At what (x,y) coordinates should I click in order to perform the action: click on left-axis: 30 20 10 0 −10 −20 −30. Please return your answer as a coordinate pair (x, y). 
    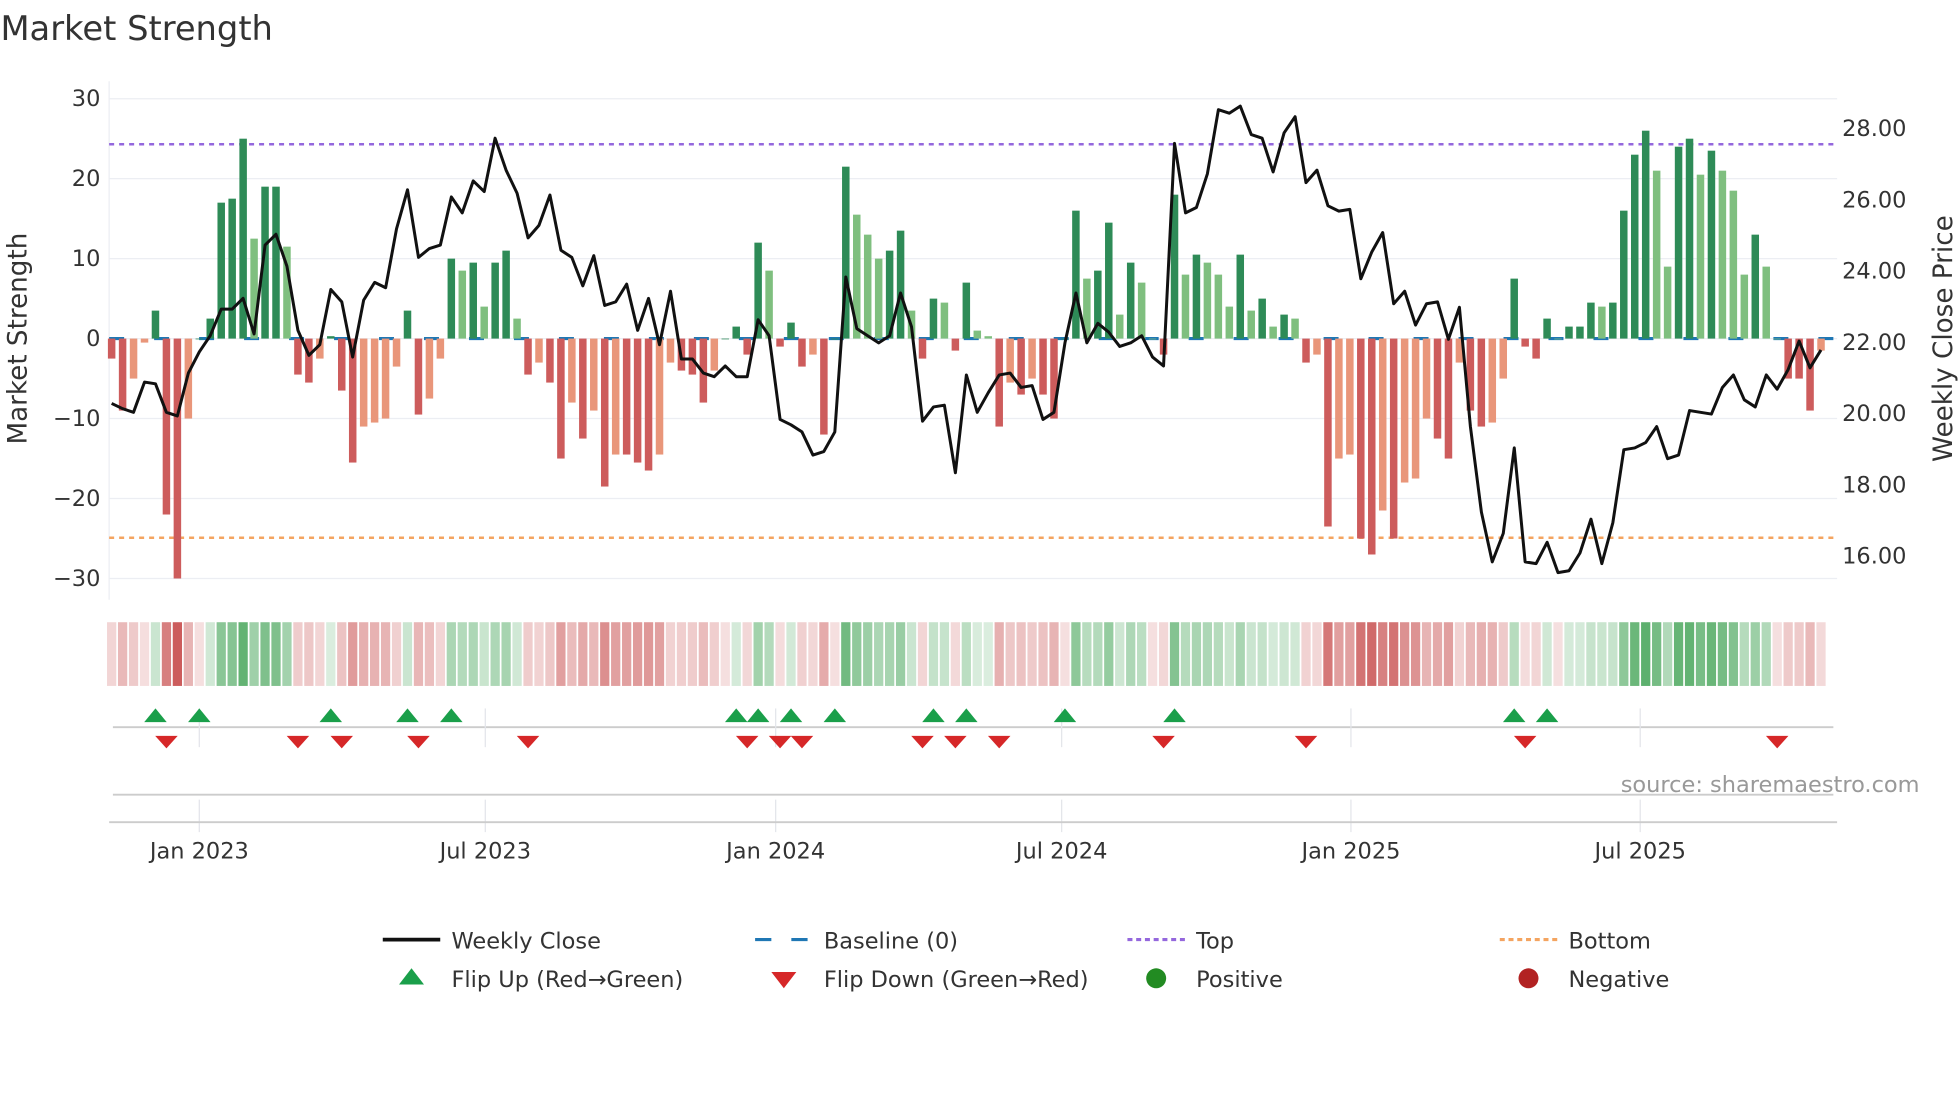
    Looking at the image, I should click on (76, 339).